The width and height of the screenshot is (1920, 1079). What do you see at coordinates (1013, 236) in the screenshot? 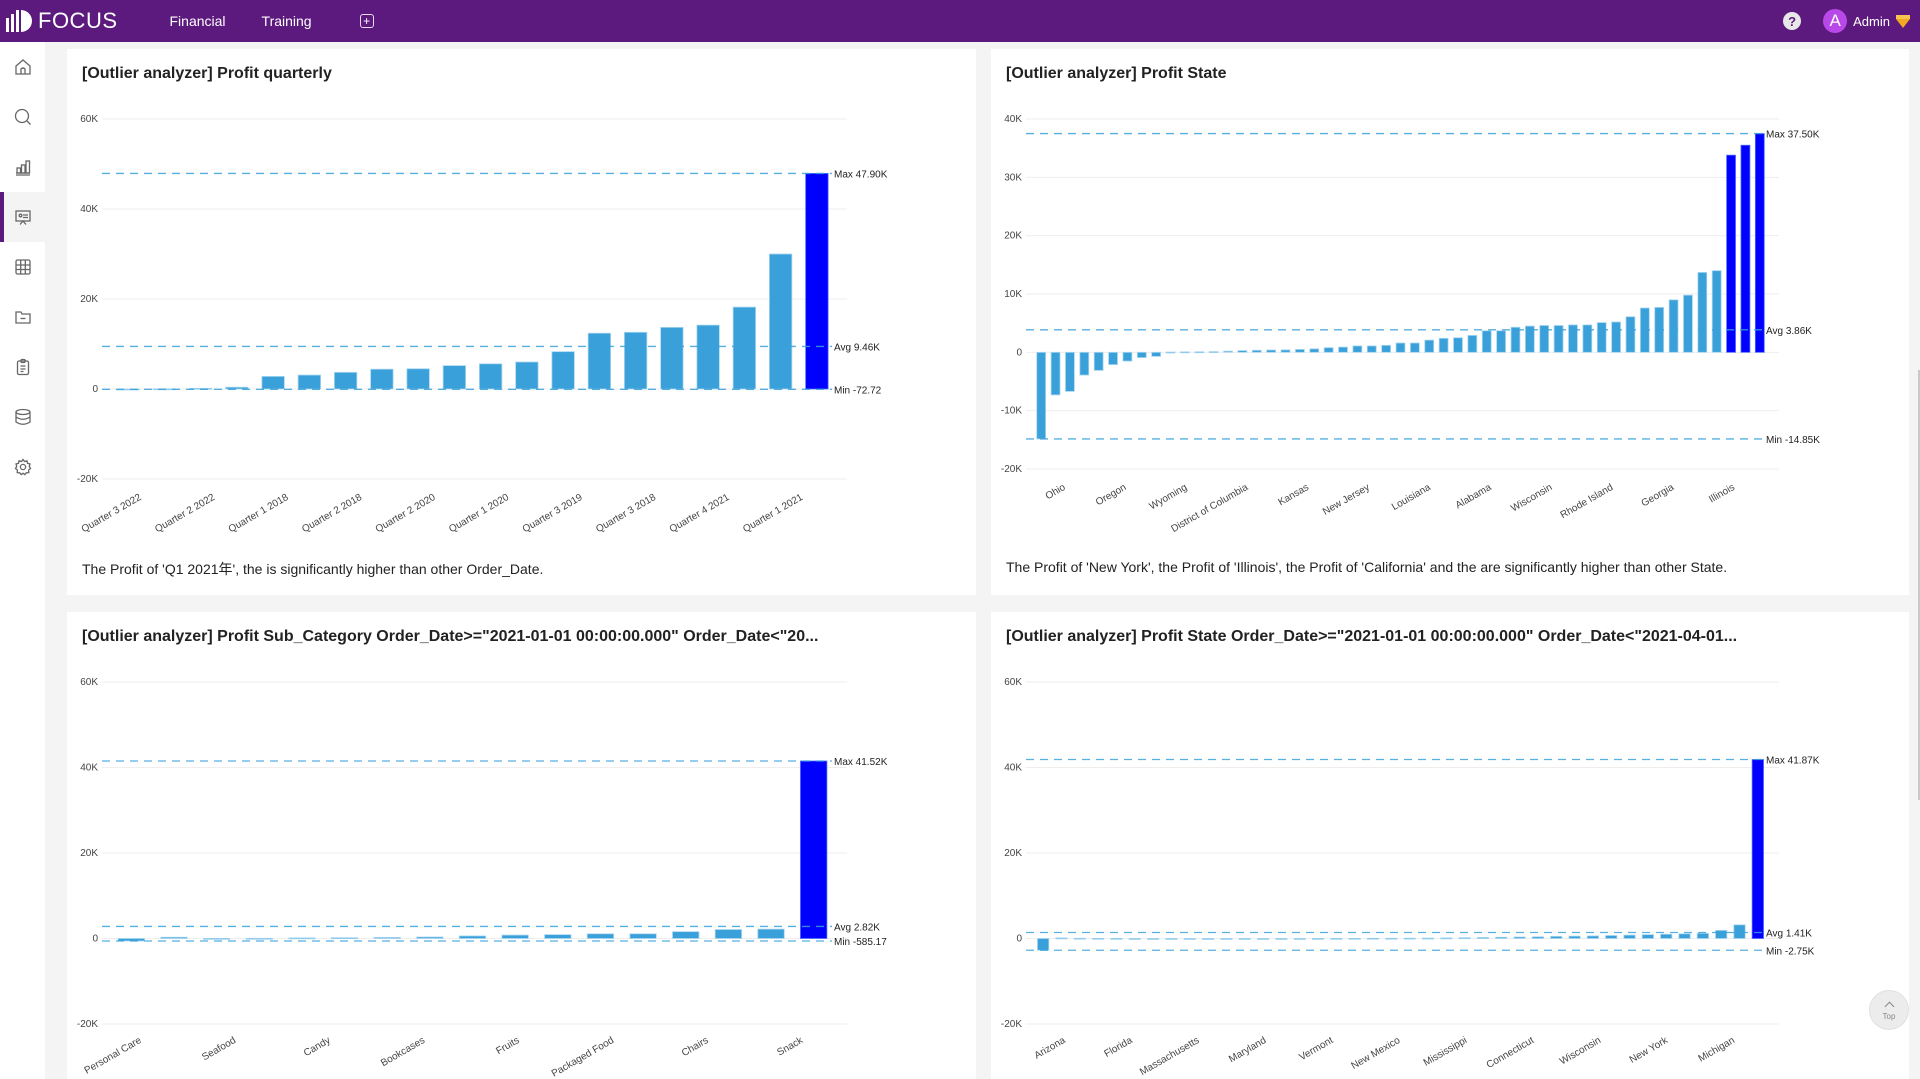
I see `y-tick-label: 20K` at bounding box center [1013, 236].